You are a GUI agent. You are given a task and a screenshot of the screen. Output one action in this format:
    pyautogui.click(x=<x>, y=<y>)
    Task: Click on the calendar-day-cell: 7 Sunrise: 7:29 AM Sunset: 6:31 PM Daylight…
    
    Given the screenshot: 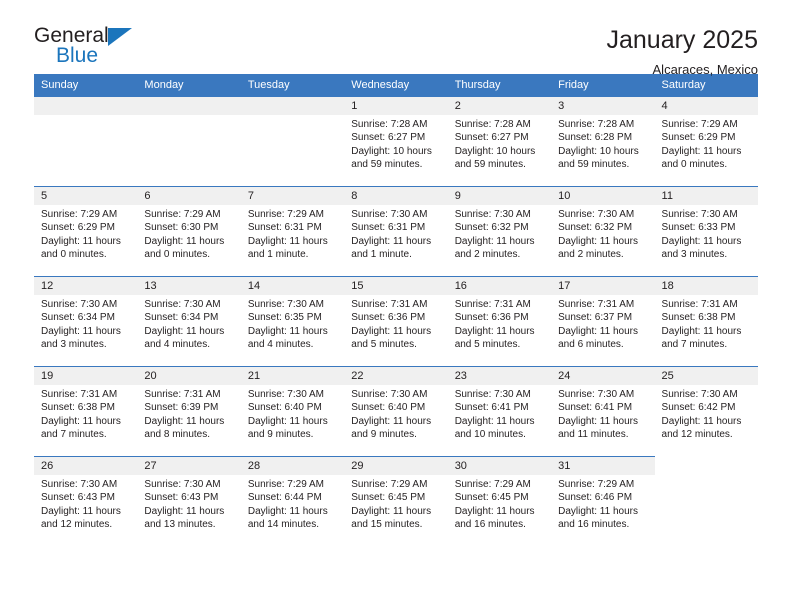 What is the action you would take?
    pyautogui.click(x=292, y=231)
    